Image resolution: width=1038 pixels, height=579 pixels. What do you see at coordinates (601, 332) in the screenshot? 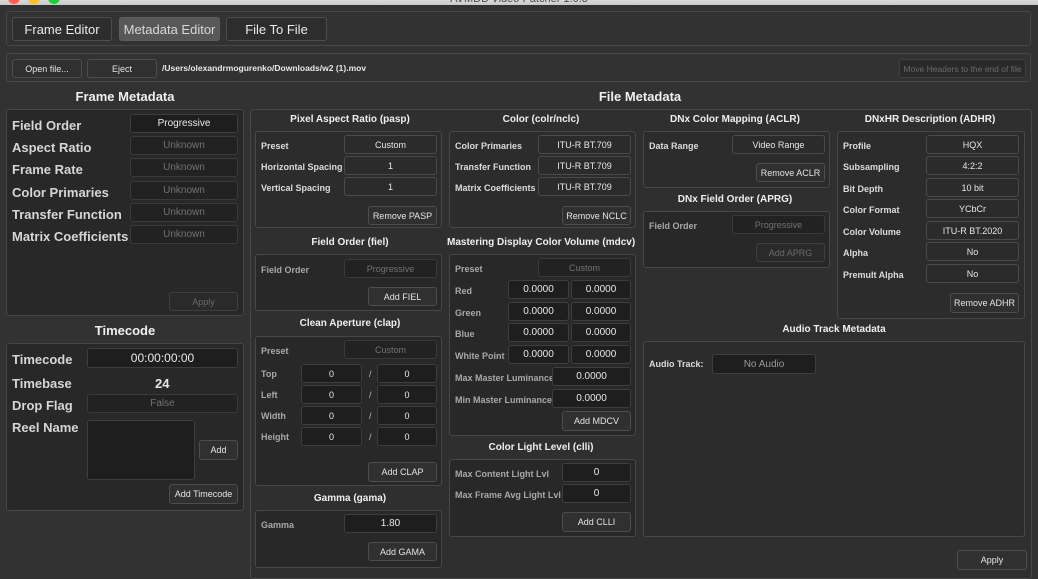
I see `mdcv-blue-y-input: 0.0000` at bounding box center [601, 332].